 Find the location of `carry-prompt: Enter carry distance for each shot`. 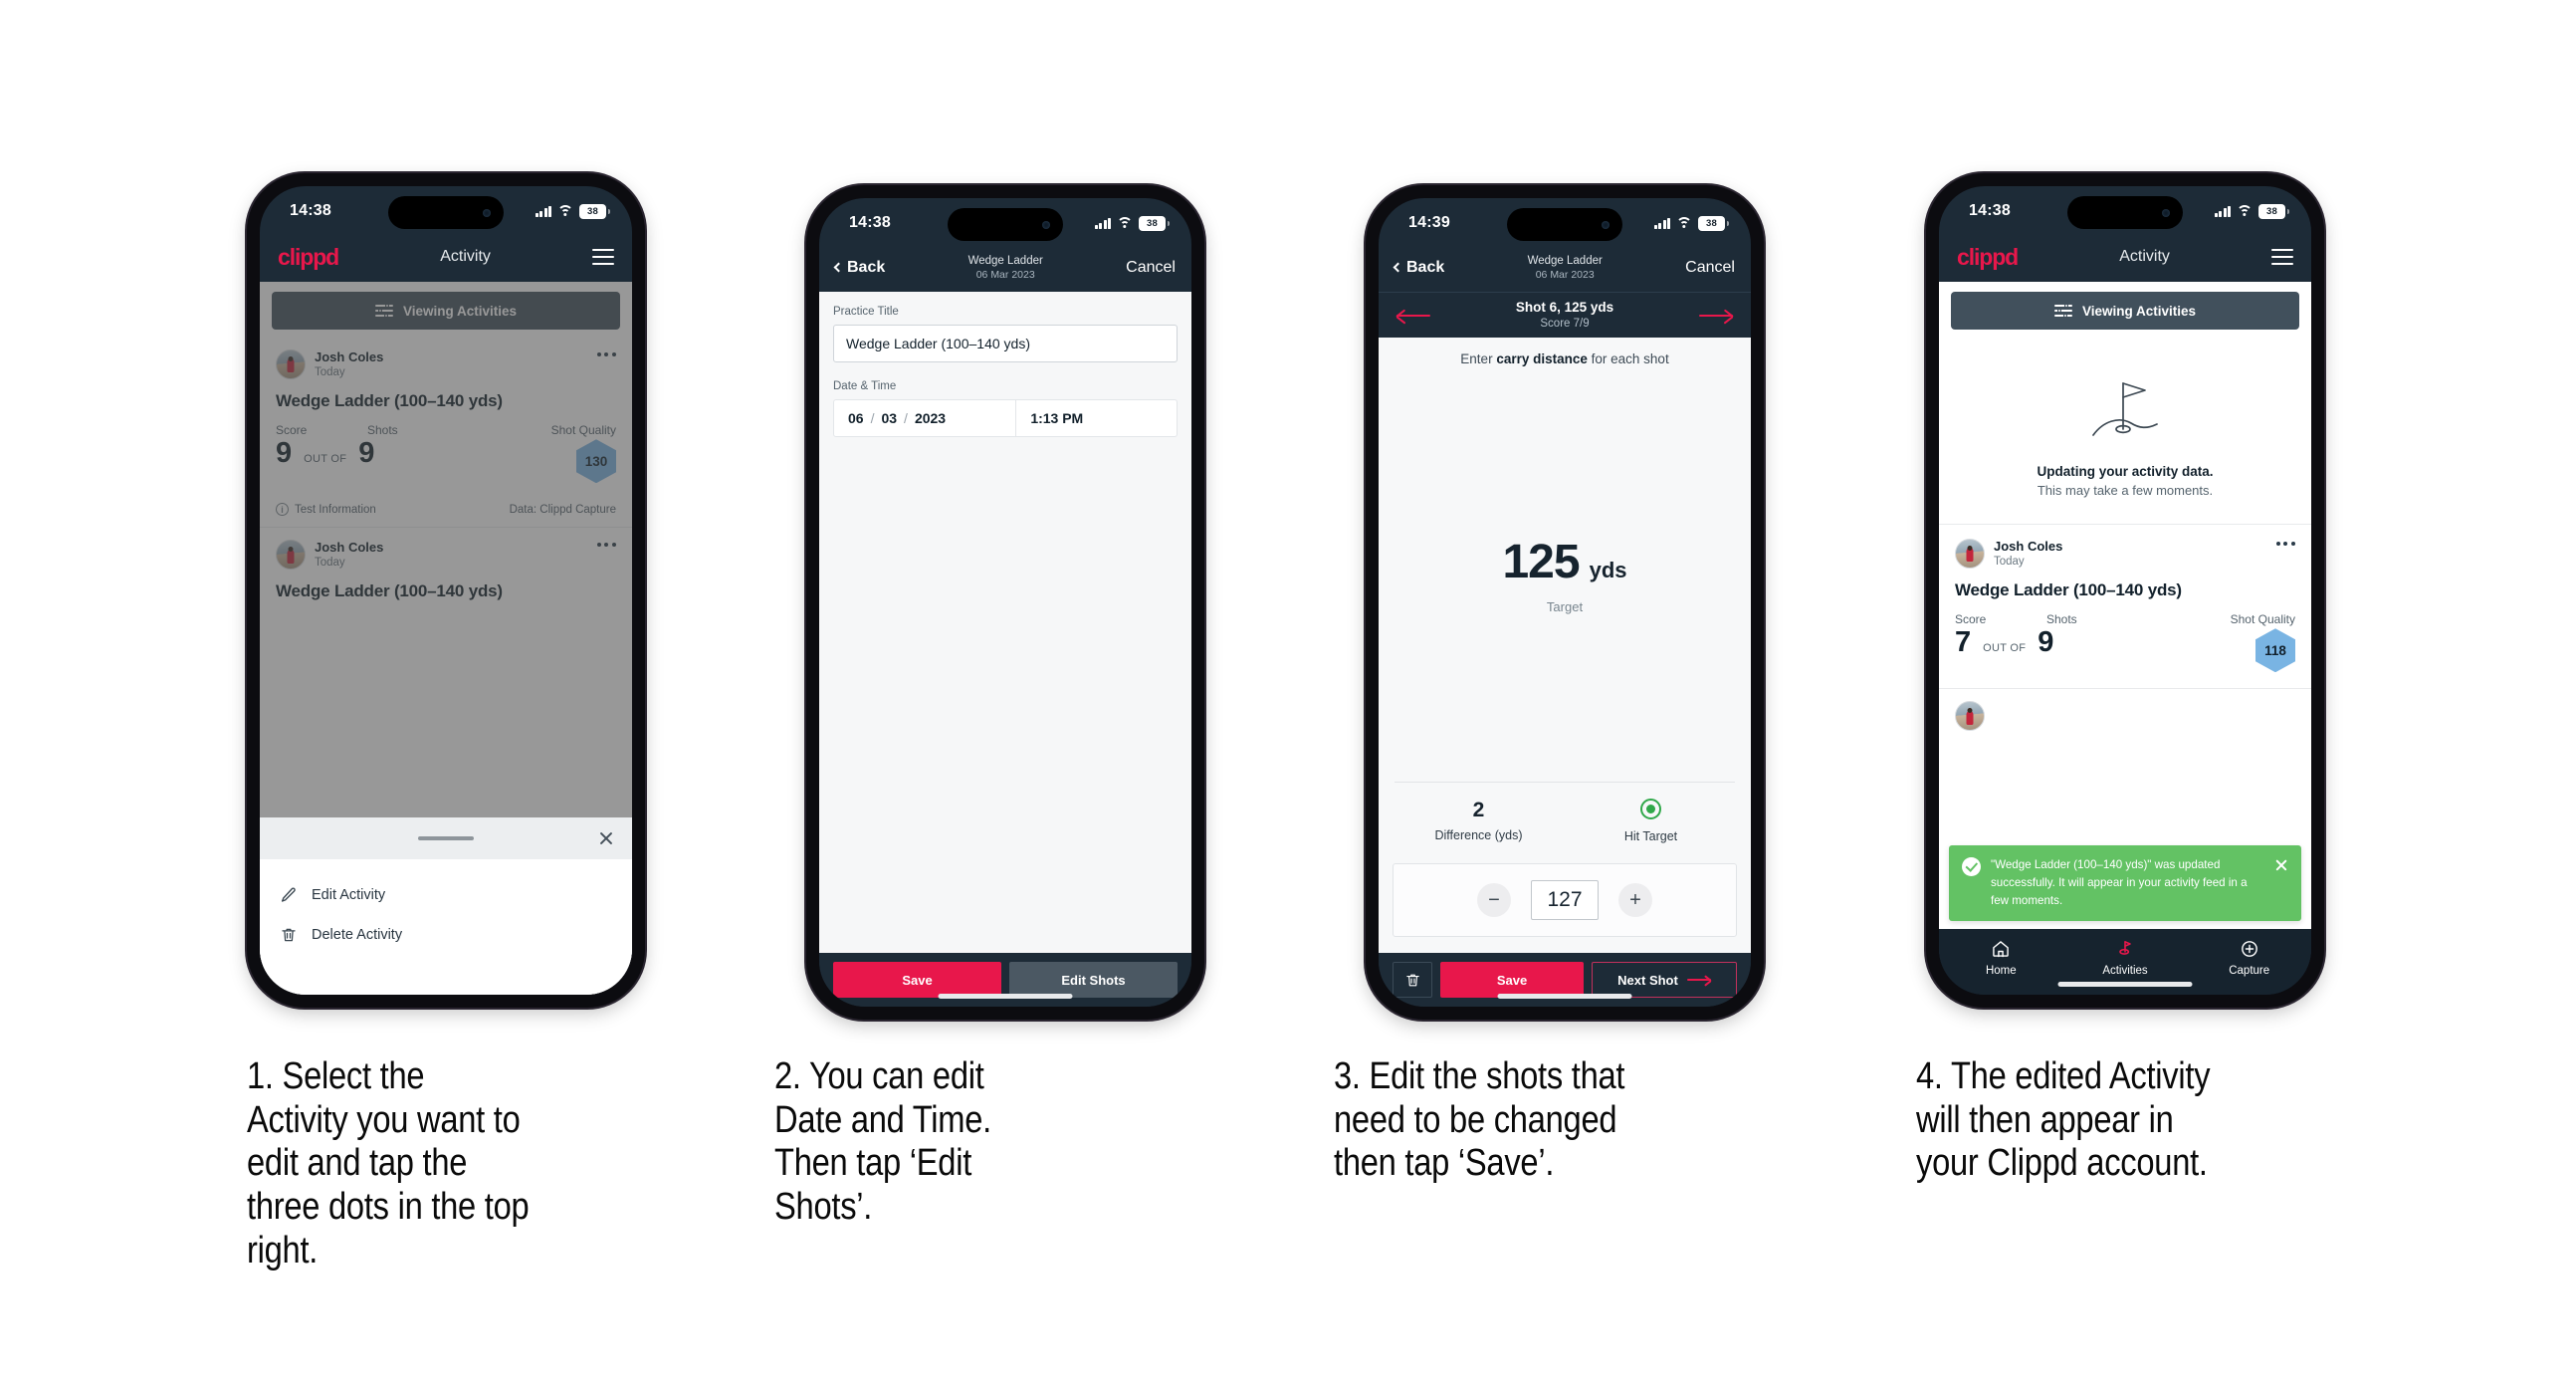

carry-prompt: Enter carry distance for each shot is located at coordinates (1565, 358).